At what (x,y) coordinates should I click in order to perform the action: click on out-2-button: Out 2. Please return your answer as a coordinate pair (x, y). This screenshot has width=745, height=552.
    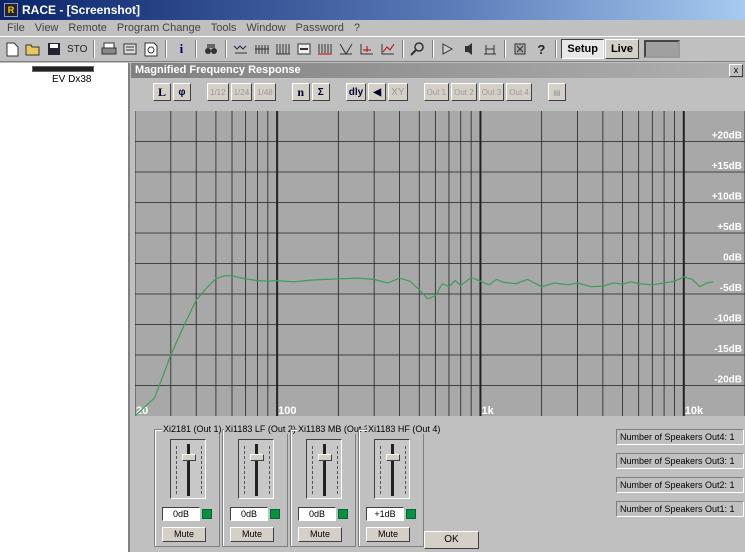
    Looking at the image, I should click on (464, 92).